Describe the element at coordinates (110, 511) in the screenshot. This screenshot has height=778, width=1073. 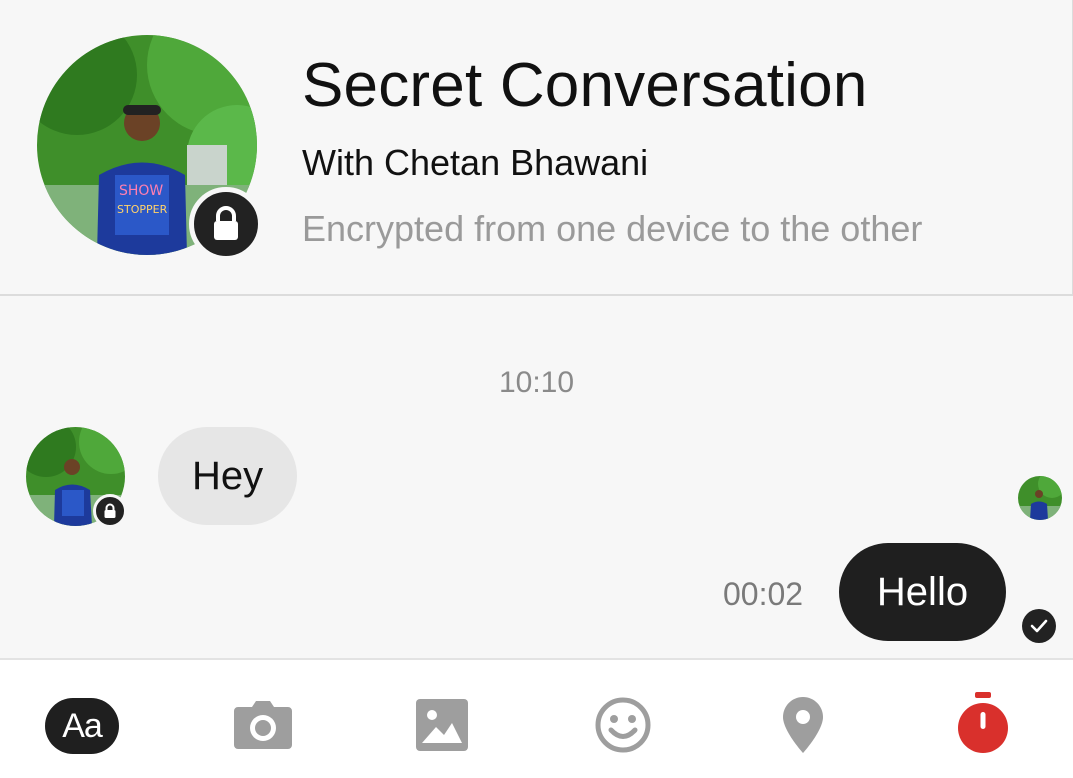
I see `contact-lock-icon` at that location.